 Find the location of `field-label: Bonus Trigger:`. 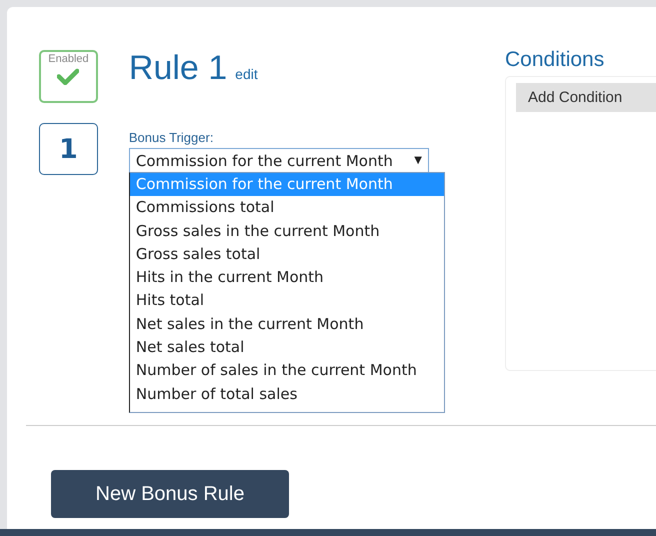

field-label: Bonus Trigger: is located at coordinates (171, 138).